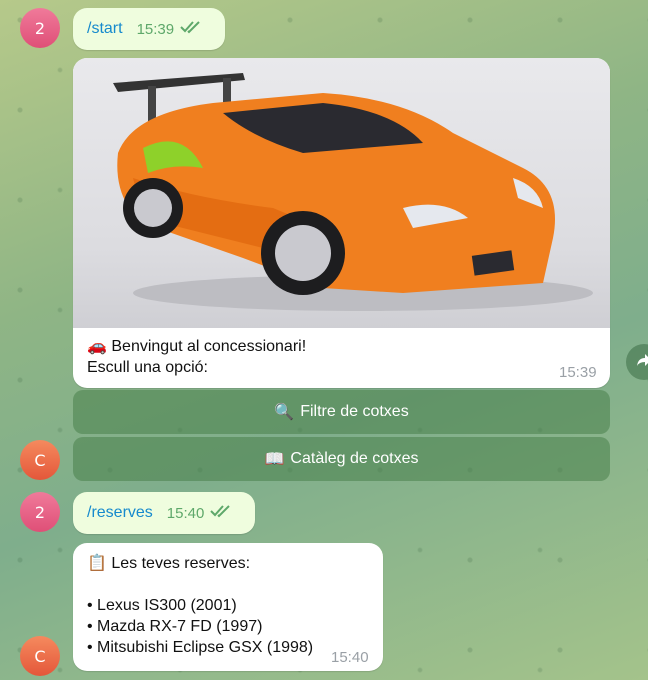  I want to click on filter-cars-button: 🔍 Filtre de cotxes, so click(341, 412).